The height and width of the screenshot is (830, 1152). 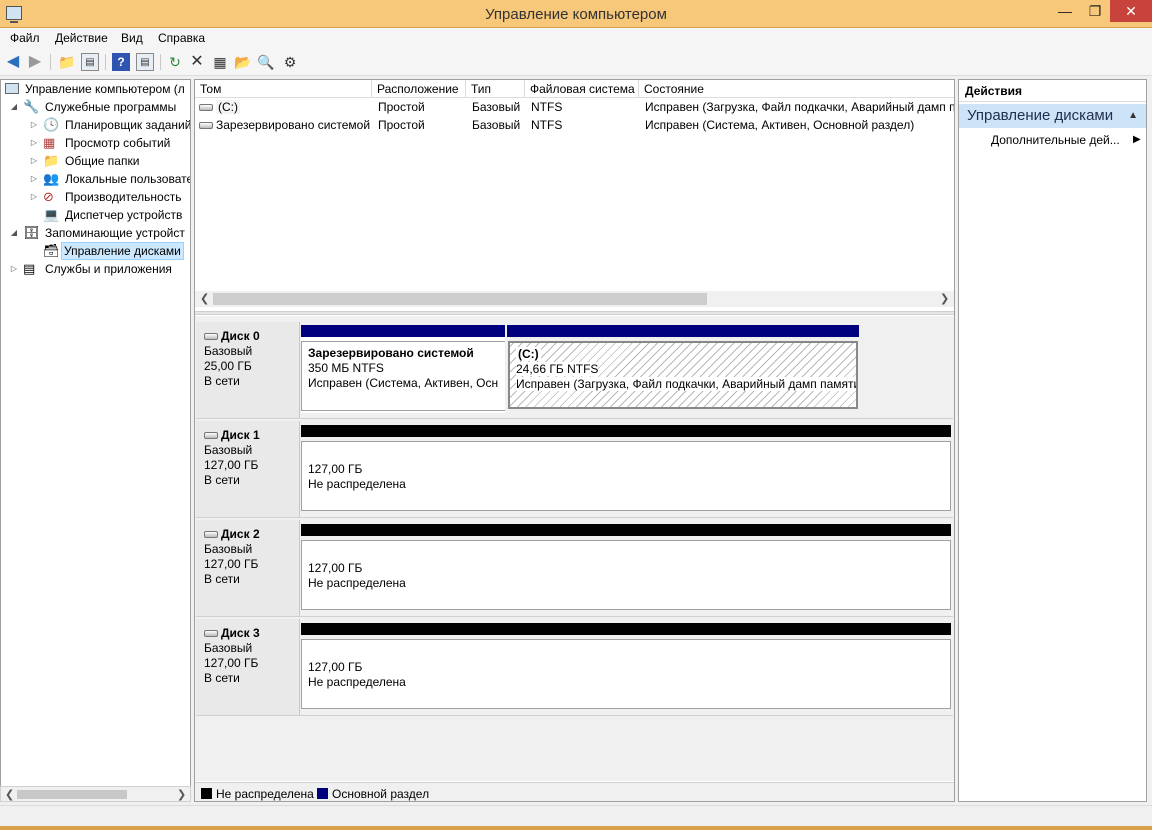 I want to click on disk-3-label: Диск 3 Базовый 127,00 ГБ В сети, so click(x=248, y=667).